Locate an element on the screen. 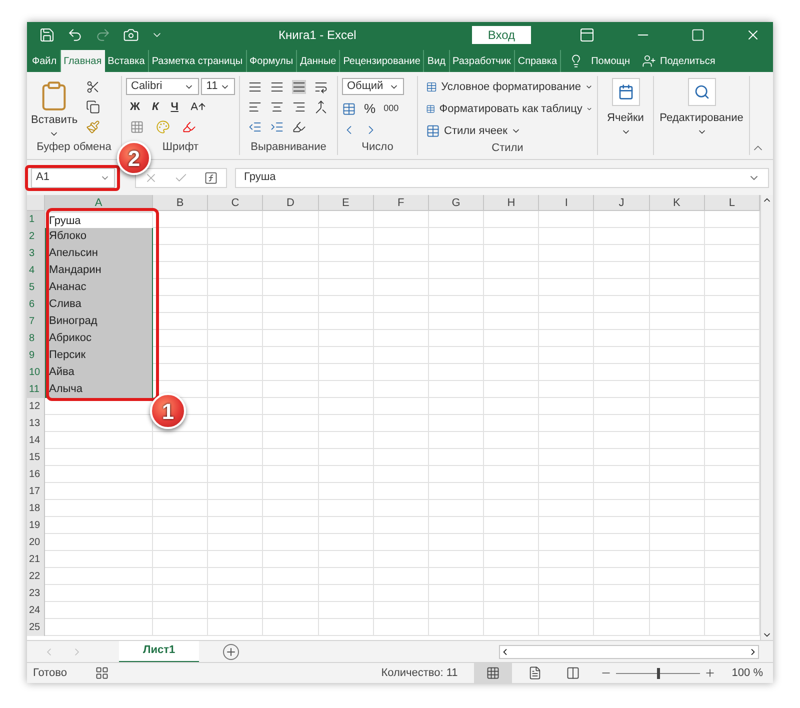 Image resolution: width=800 pixels, height=708 pixels. indent-decrease-icon is located at coordinates (255, 127).